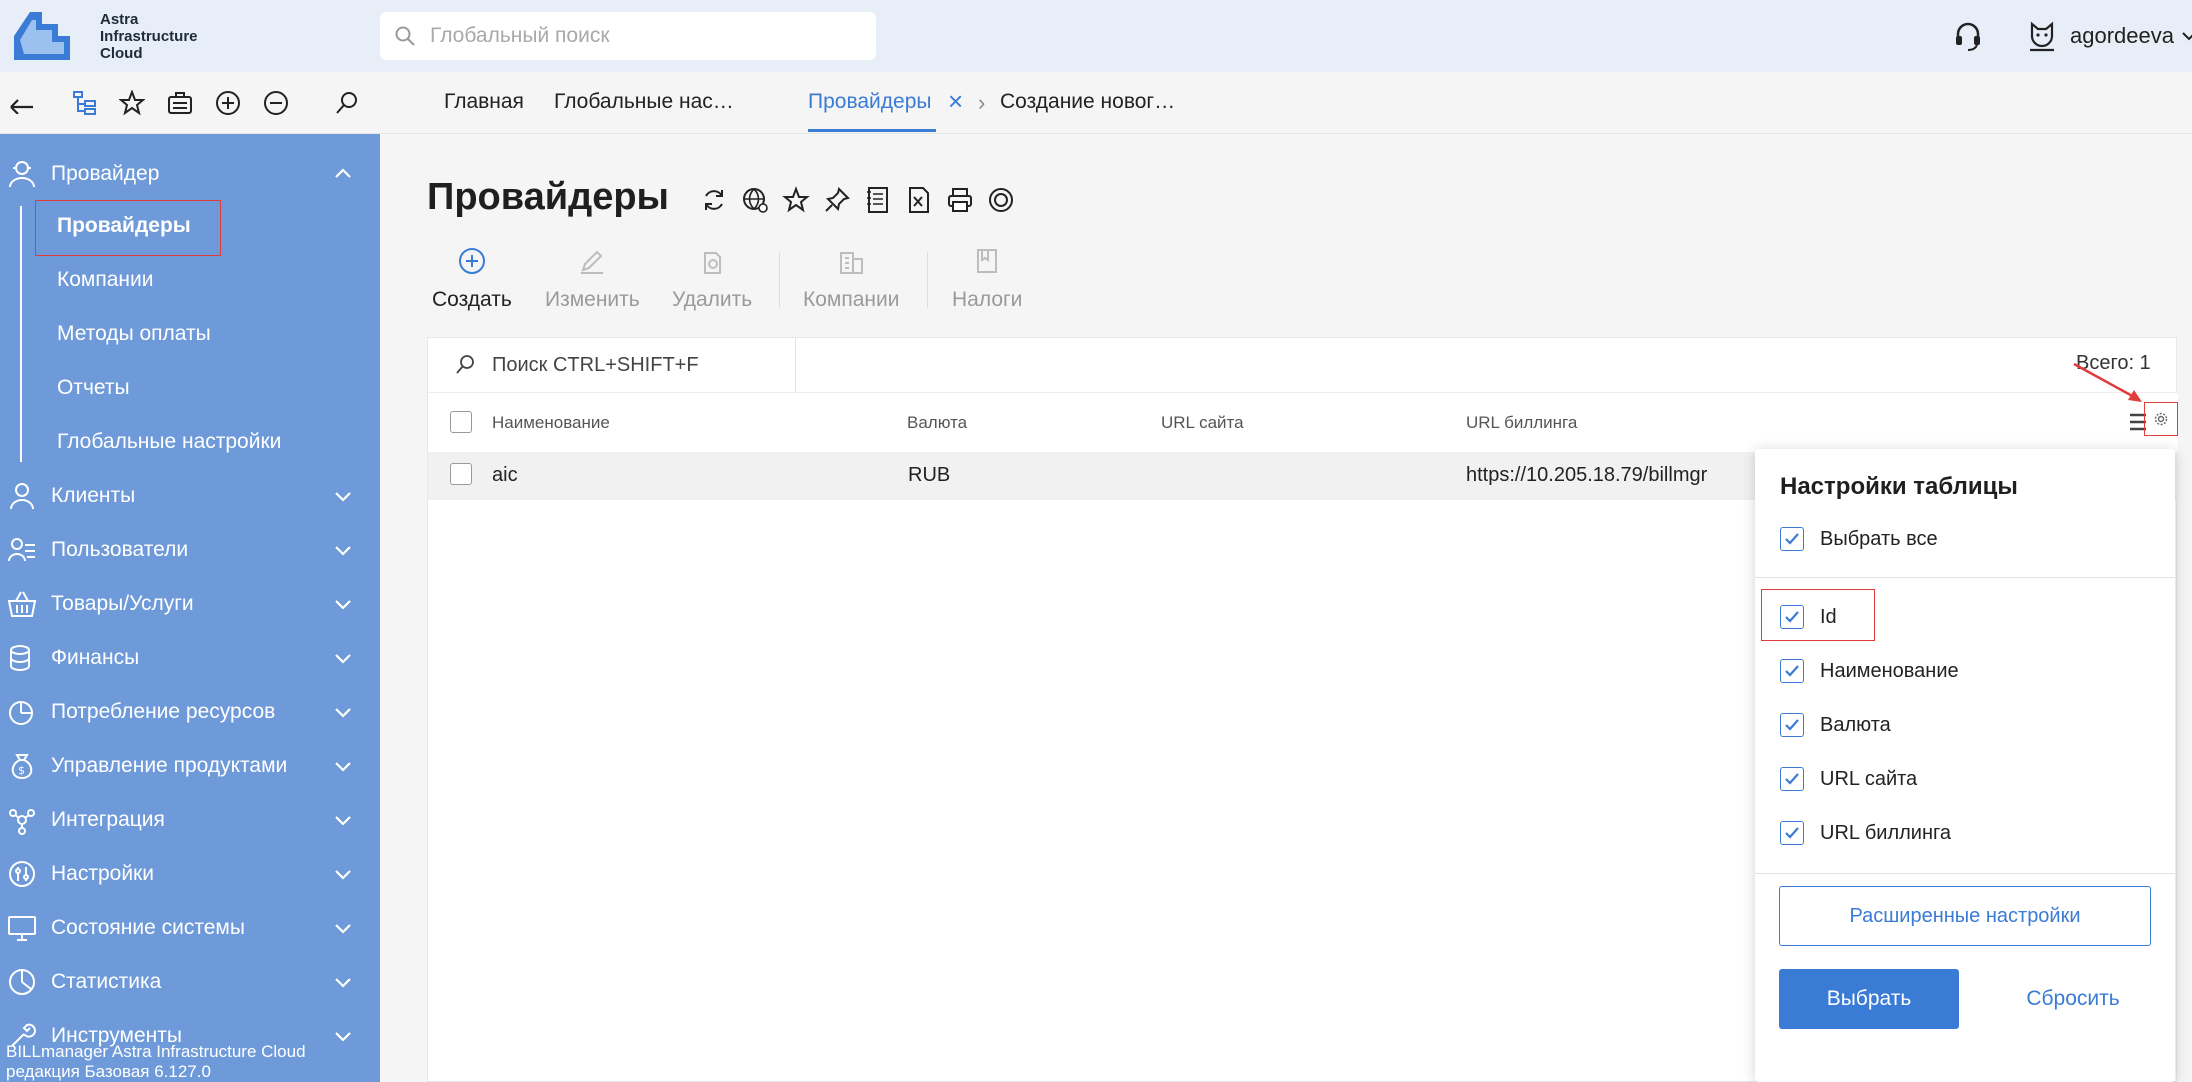  What do you see at coordinates (643, 36) in the screenshot?
I see `global-search-input` at bounding box center [643, 36].